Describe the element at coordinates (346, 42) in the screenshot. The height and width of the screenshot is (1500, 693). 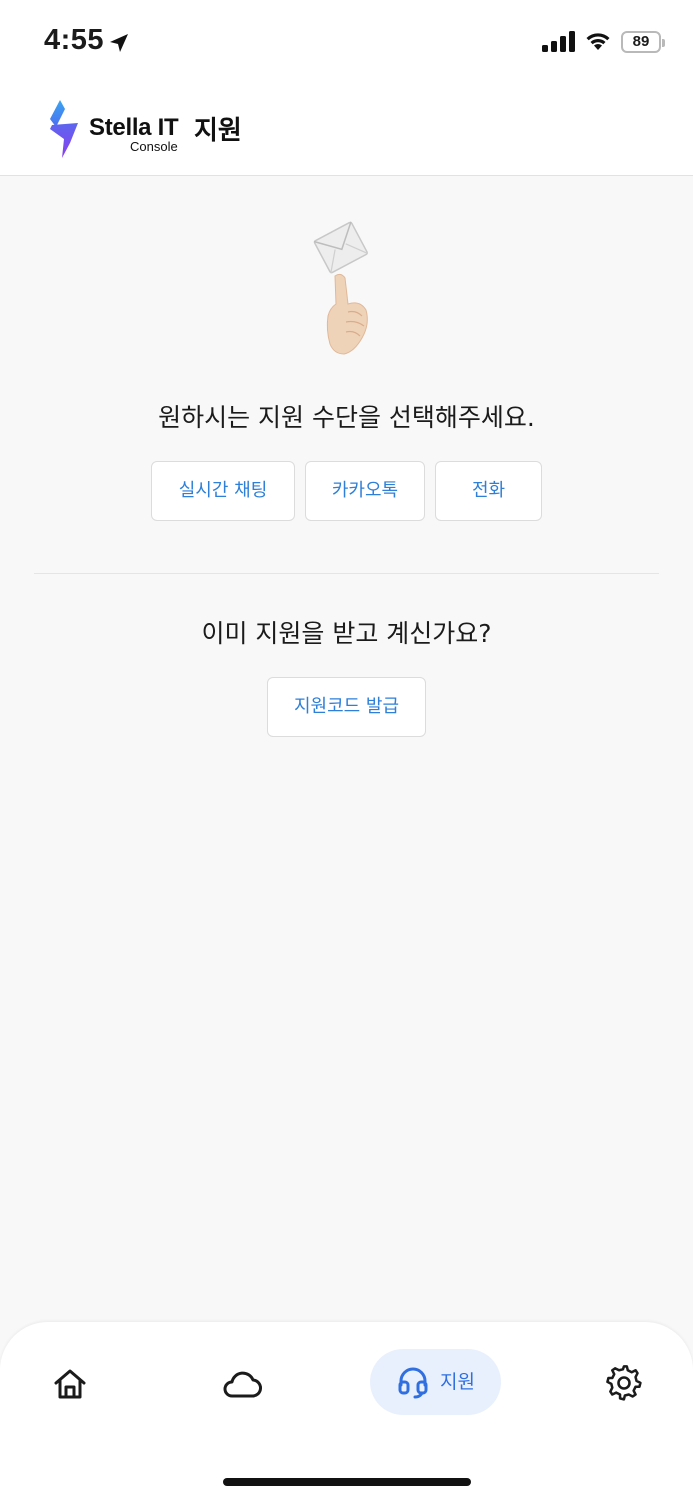
I see `status-bar: 4:55 89` at that location.